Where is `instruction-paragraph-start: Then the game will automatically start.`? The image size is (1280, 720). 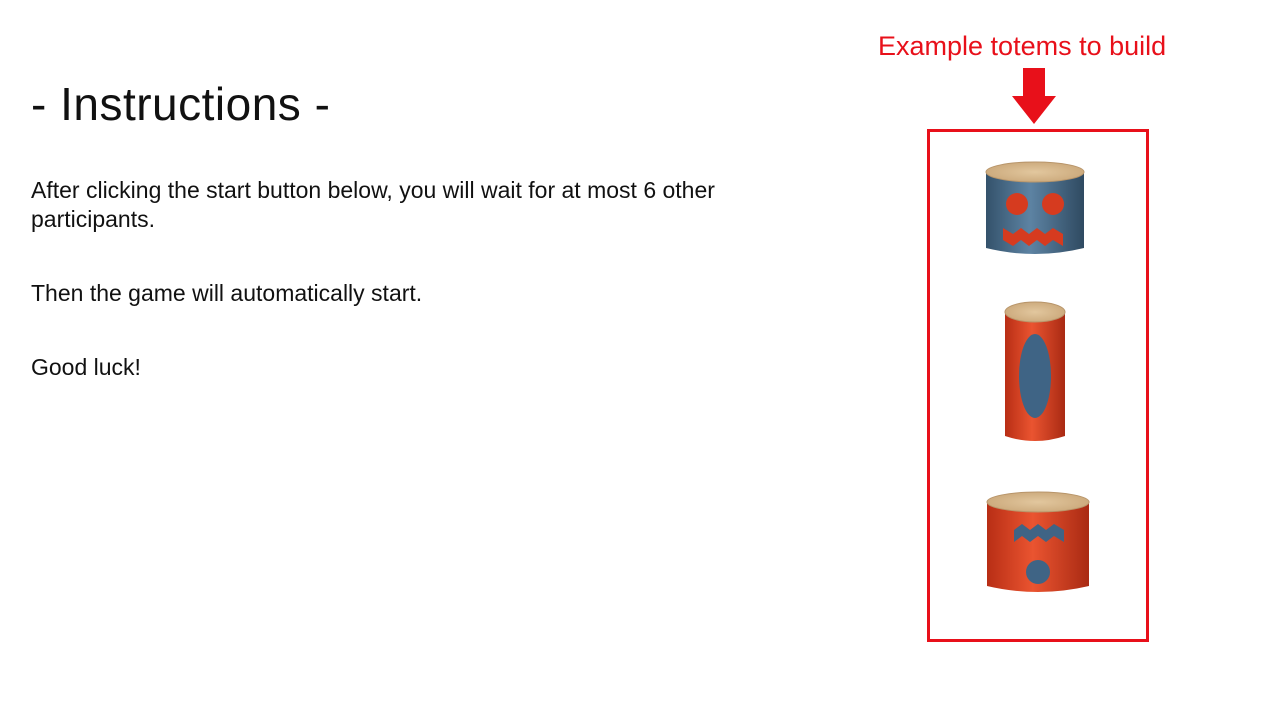
instruction-paragraph-start: Then the game will automatically start. is located at coordinates (227, 293).